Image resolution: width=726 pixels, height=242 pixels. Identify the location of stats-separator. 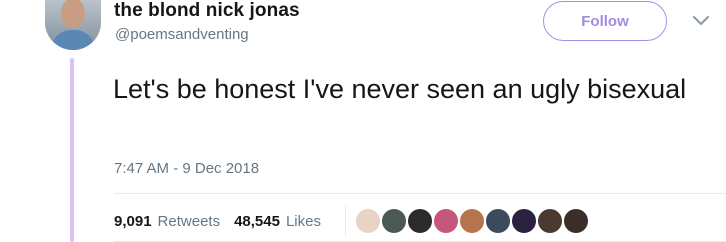
(345, 221).